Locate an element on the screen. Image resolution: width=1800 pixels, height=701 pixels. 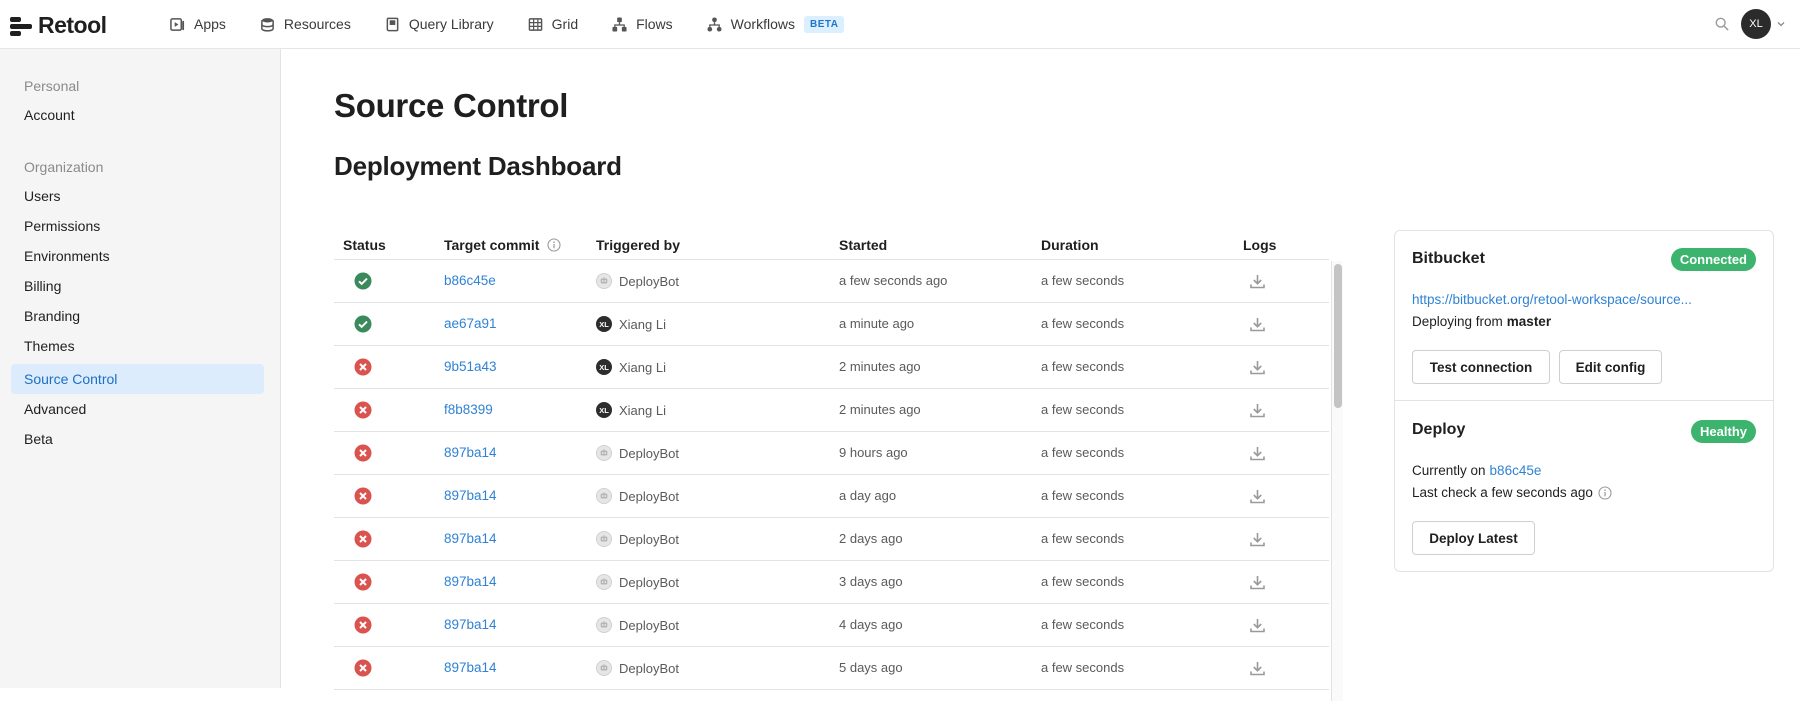
sidebar-item-billing: Billing is located at coordinates (137, 286).